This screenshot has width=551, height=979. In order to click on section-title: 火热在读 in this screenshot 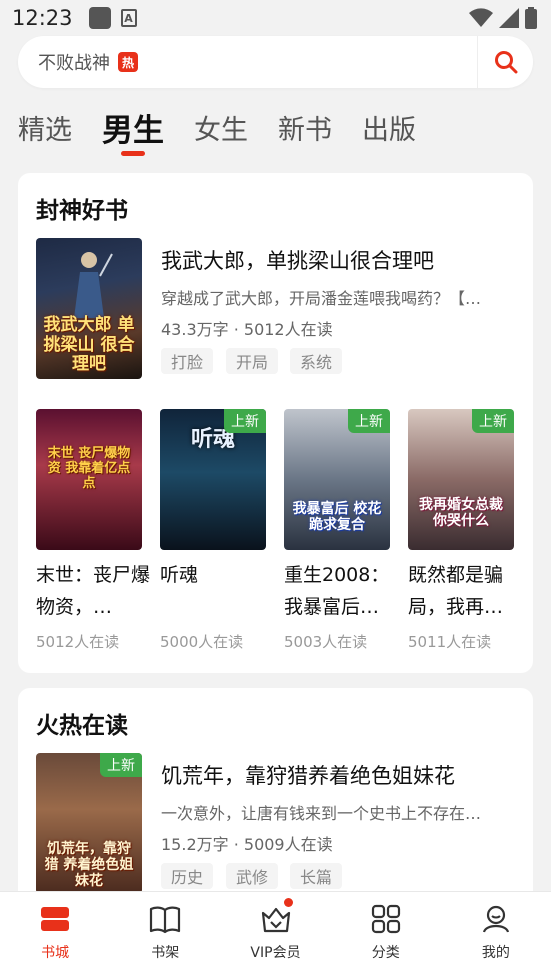, I will do `click(82, 726)`.